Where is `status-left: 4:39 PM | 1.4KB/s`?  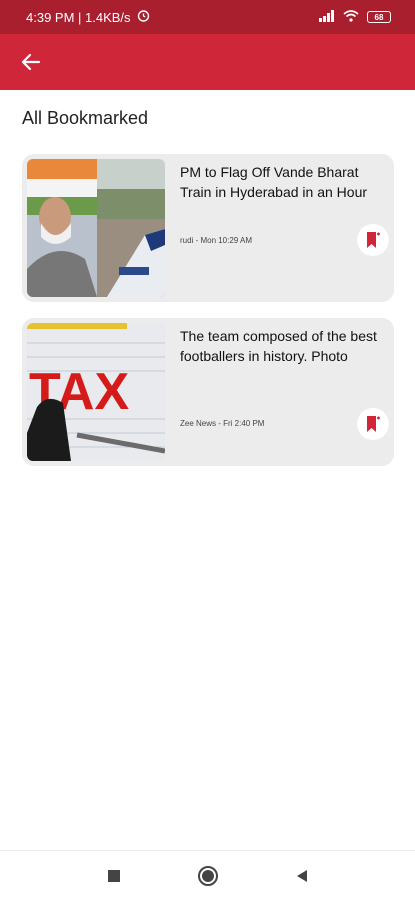 status-left: 4:39 PM | 1.4KB/s is located at coordinates (88, 17).